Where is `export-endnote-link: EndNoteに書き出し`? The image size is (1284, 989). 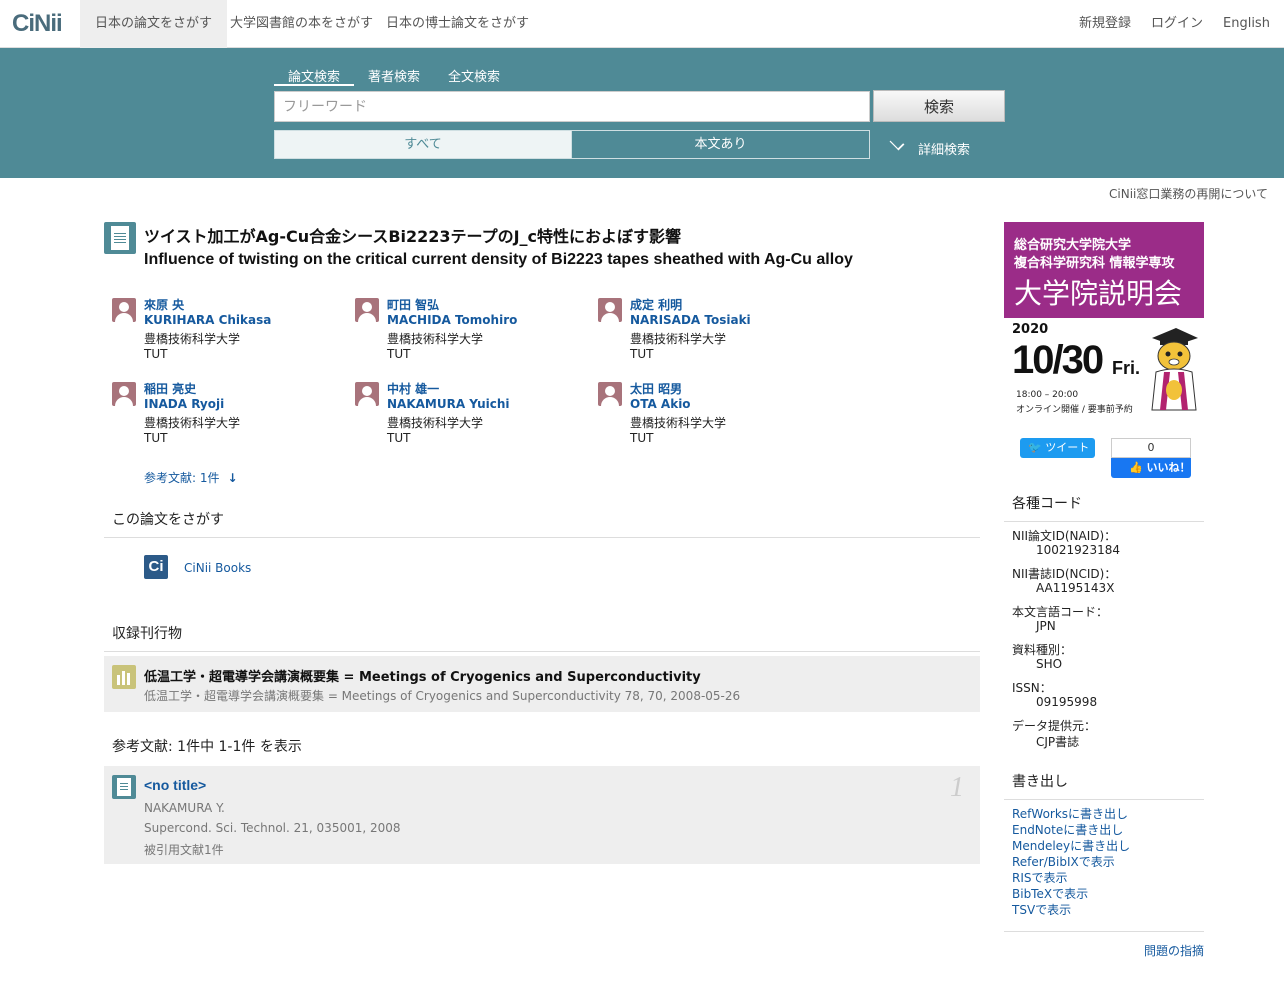 export-endnote-link: EndNoteに書き出し is located at coordinates (1067, 829).